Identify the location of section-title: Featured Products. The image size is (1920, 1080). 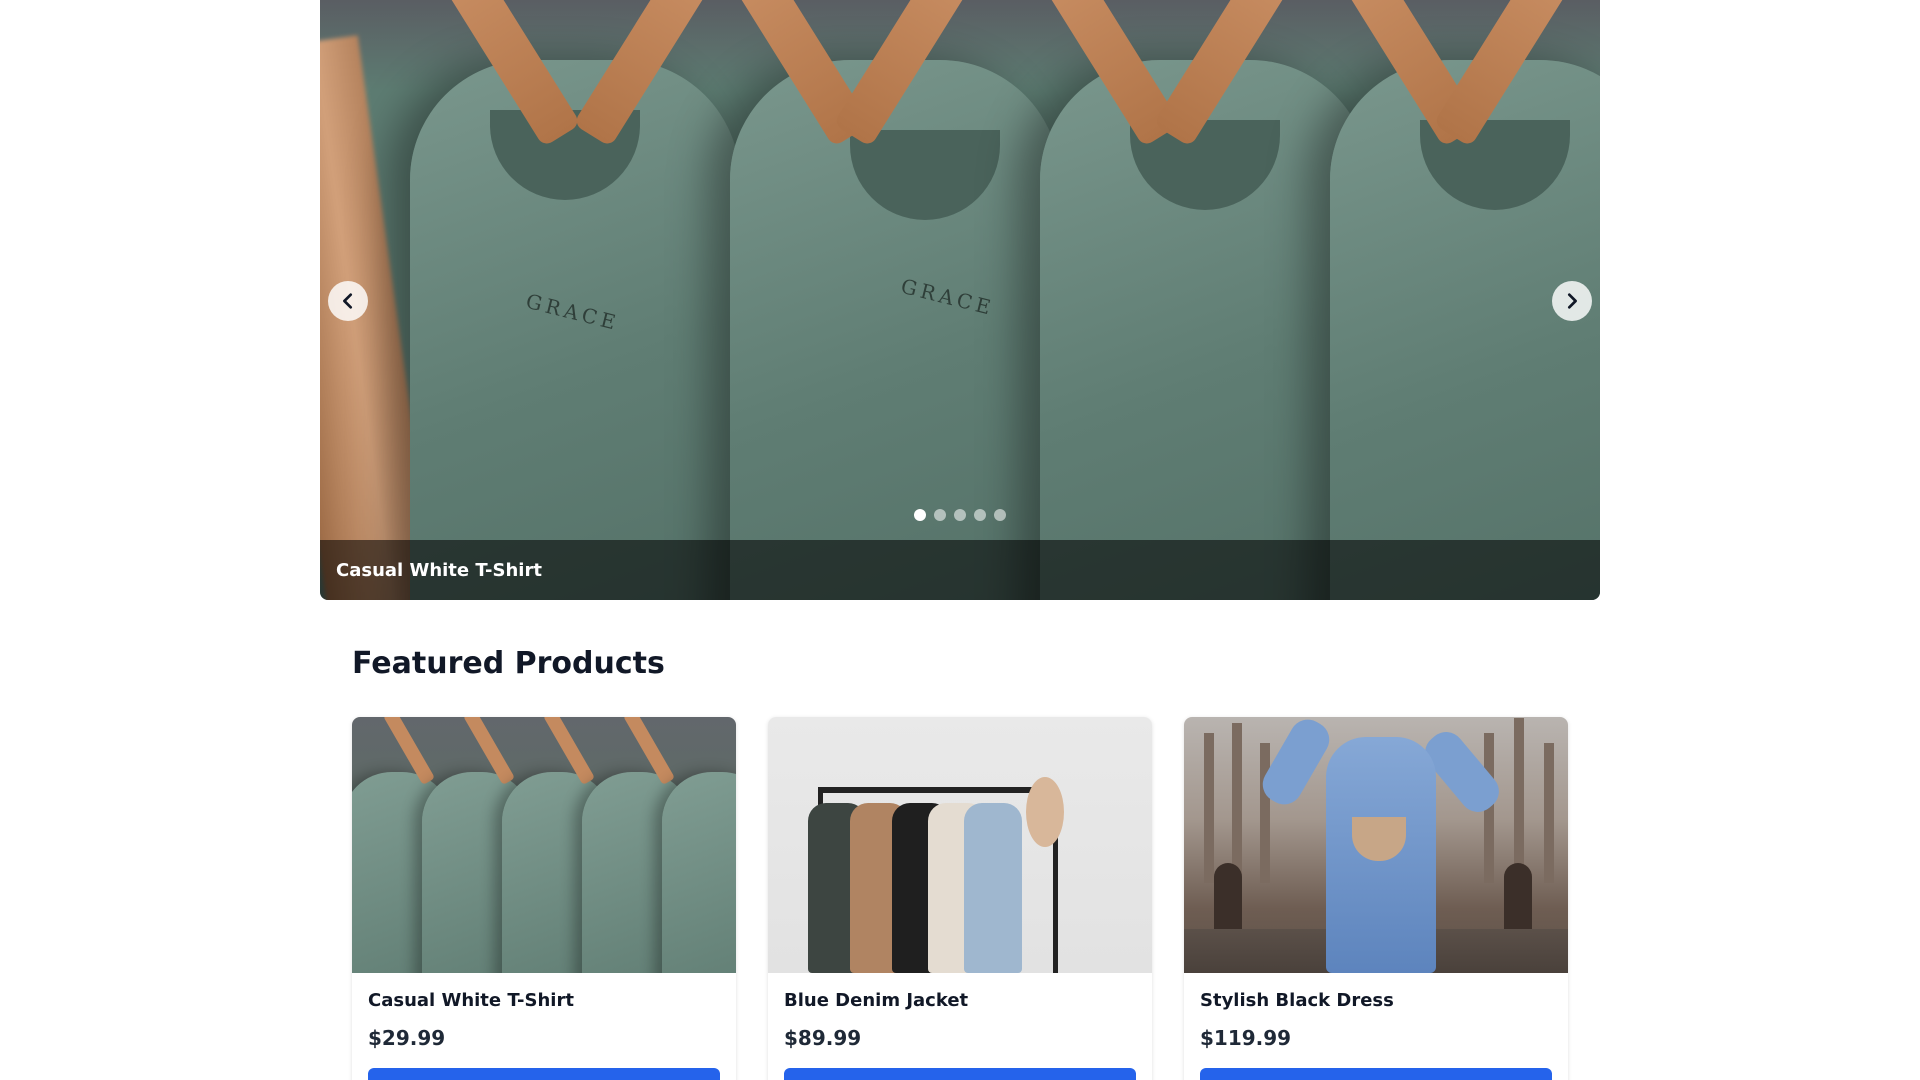
(508, 663).